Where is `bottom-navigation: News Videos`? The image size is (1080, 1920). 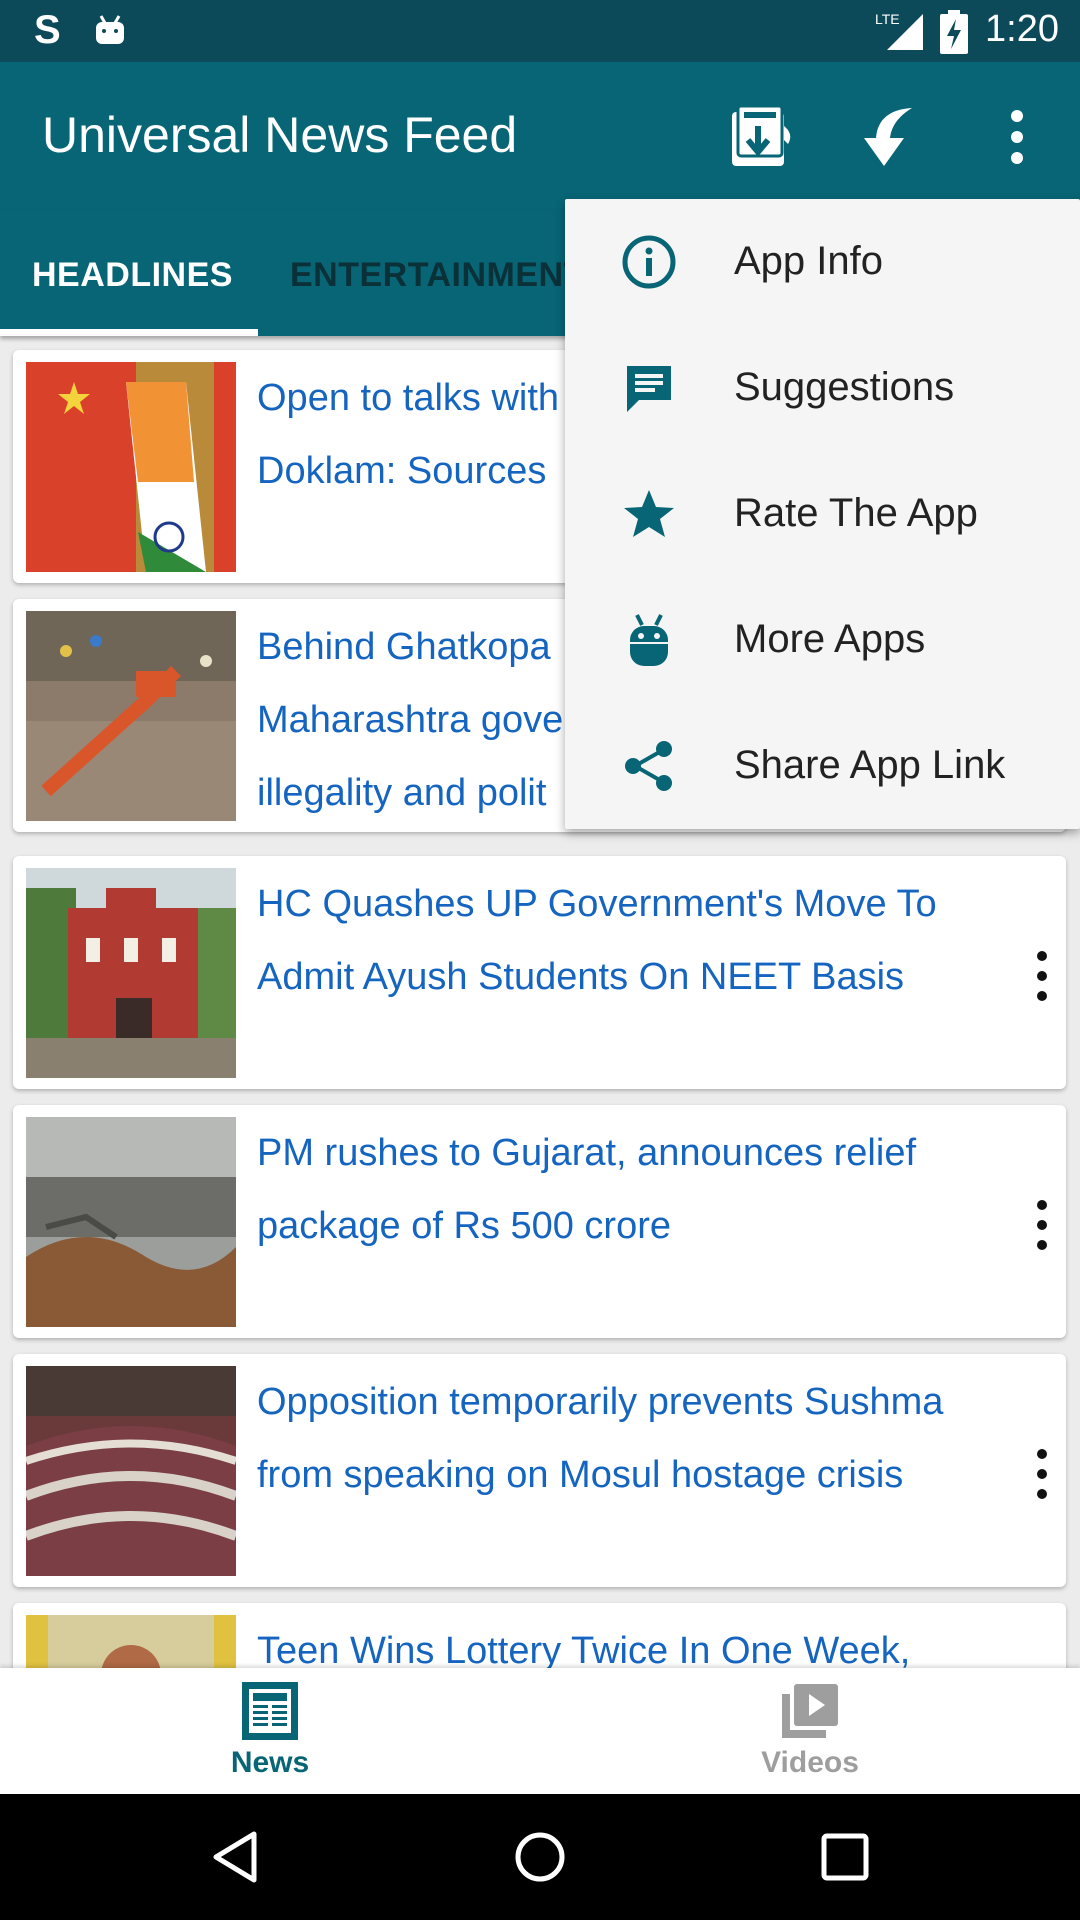 bottom-navigation: News Videos is located at coordinates (540, 1731).